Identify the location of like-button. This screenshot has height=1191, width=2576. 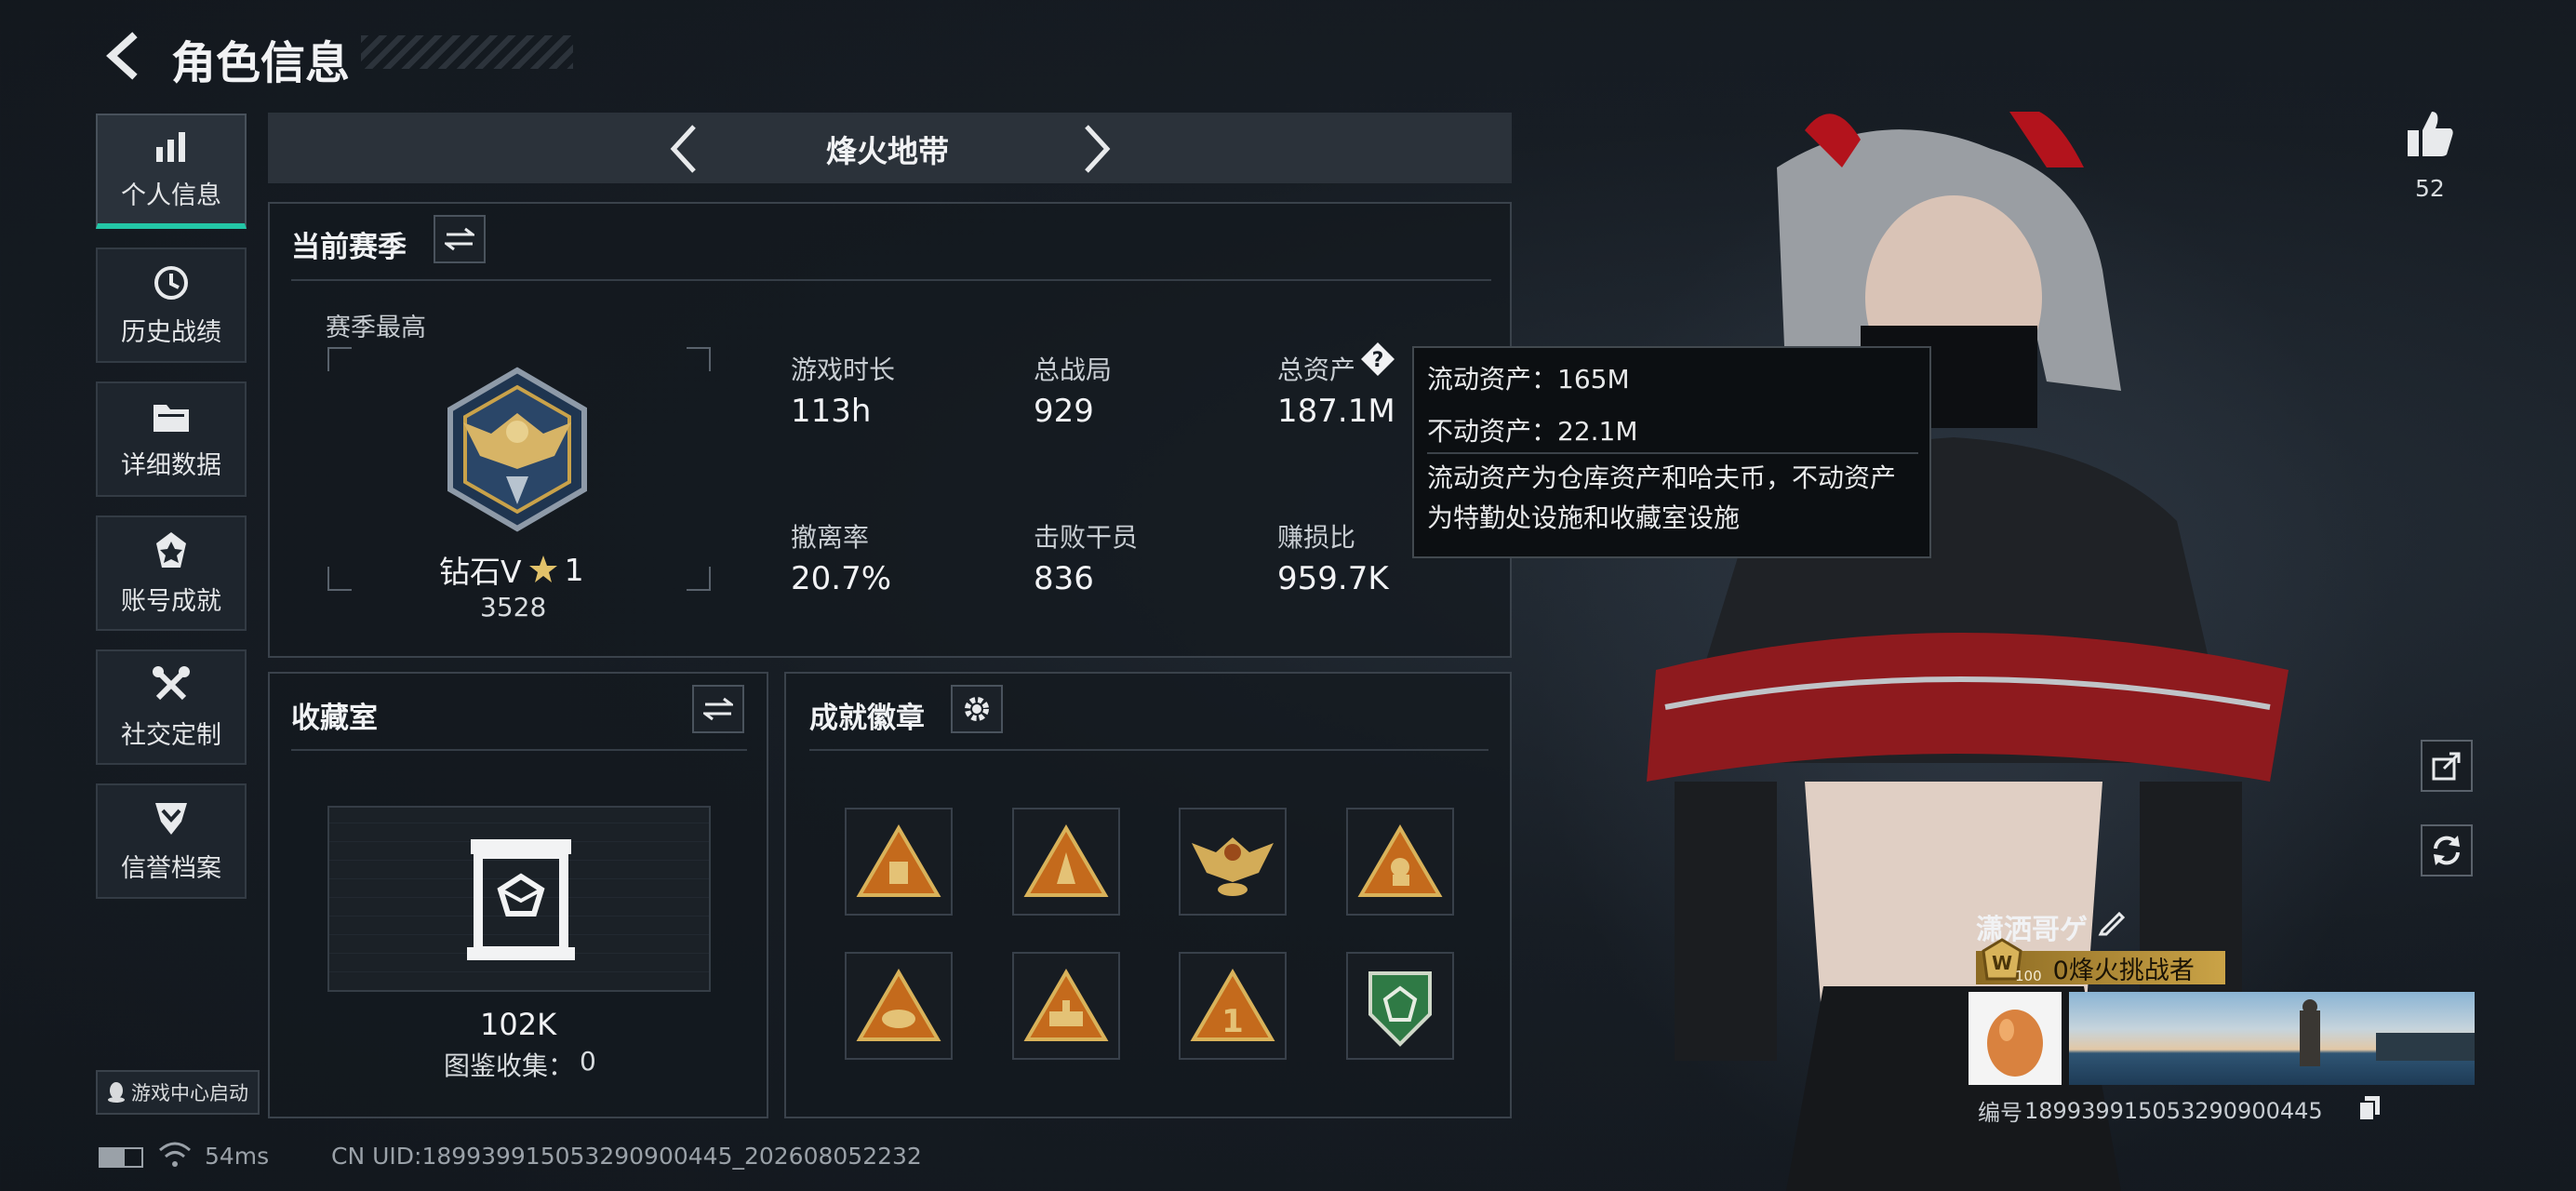
(2430, 134).